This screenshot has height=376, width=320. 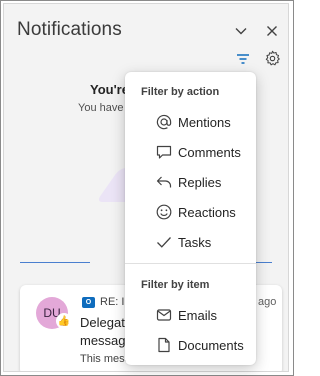 What do you see at coordinates (209, 152) in the screenshot?
I see `menu-item-label: Comments` at bounding box center [209, 152].